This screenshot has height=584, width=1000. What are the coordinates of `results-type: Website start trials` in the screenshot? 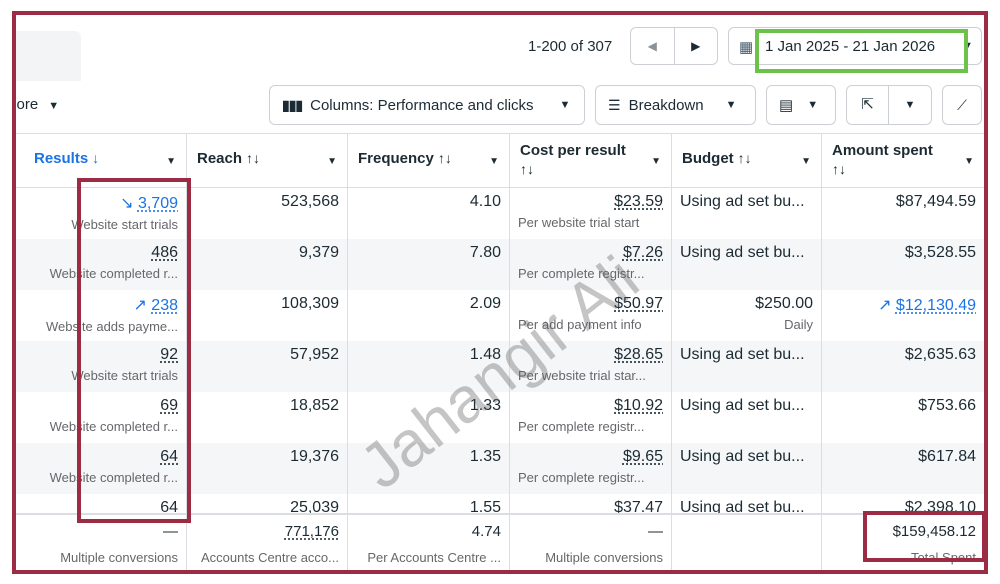 It's located at (124, 375).